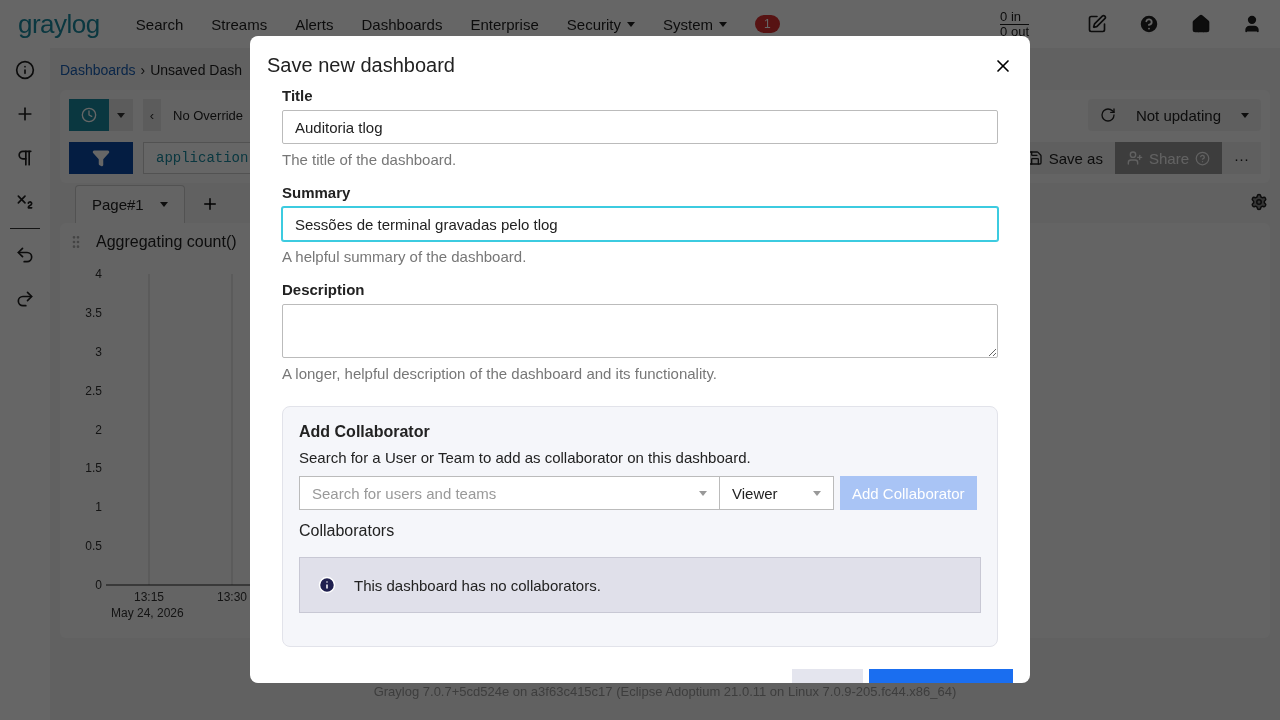  What do you see at coordinates (767, 24) in the screenshot?
I see `notification-badge: 1` at bounding box center [767, 24].